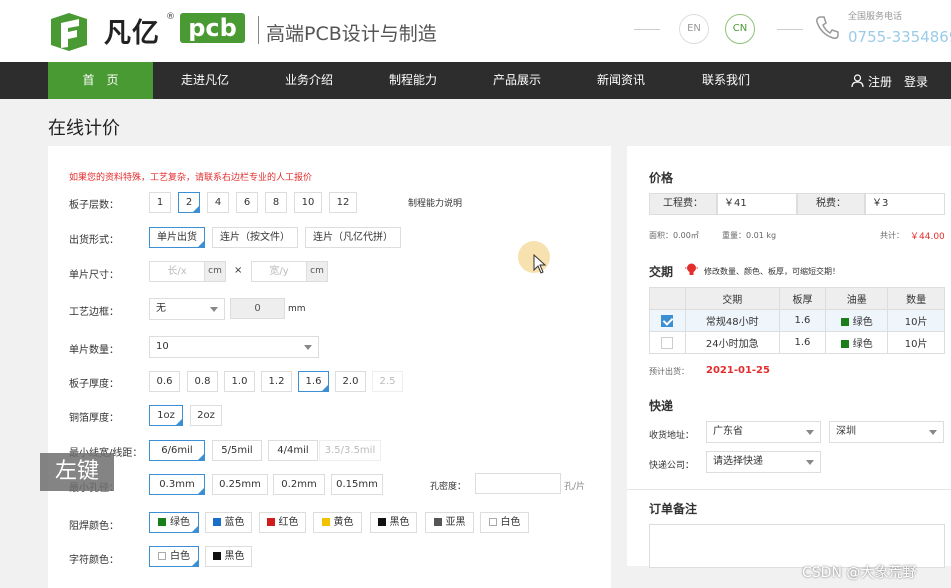 The image size is (951, 588). I want to click on hole-density-unit: 孔/片, so click(575, 487).